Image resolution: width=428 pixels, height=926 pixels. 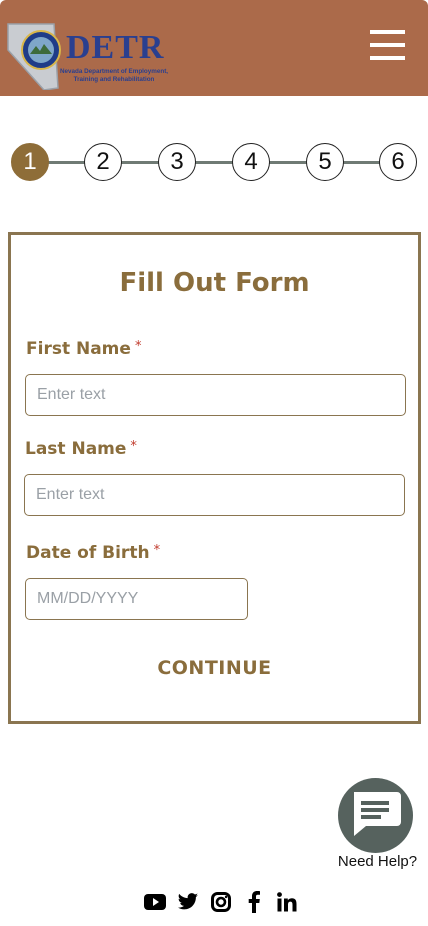 I want to click on logo-wordmark: DETR, so click(x=115, y=47).